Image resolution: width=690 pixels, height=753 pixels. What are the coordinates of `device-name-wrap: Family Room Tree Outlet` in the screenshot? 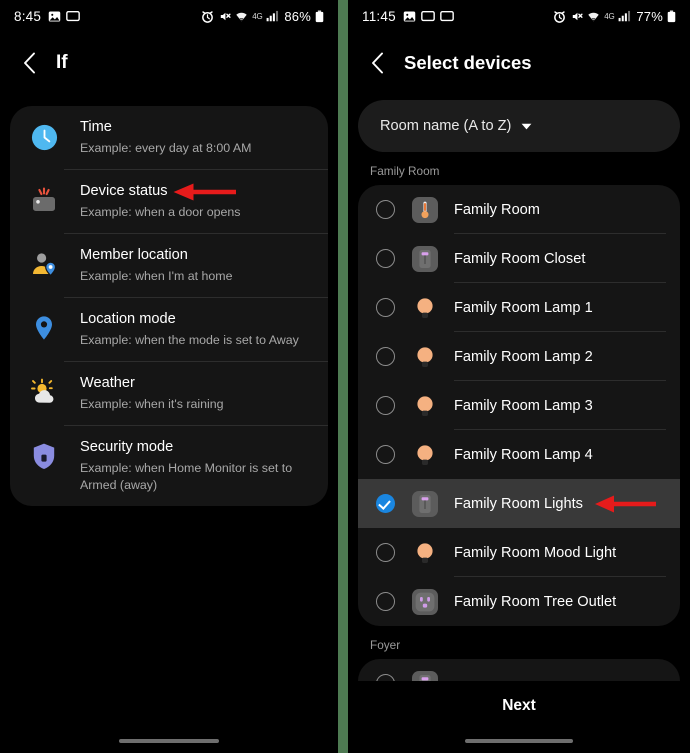 It's located at (567, 601).